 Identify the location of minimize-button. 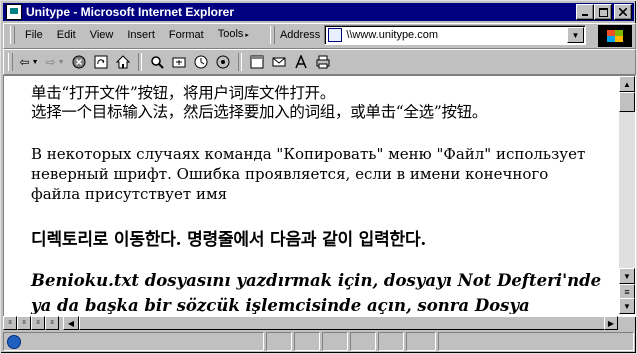
(585, 12).